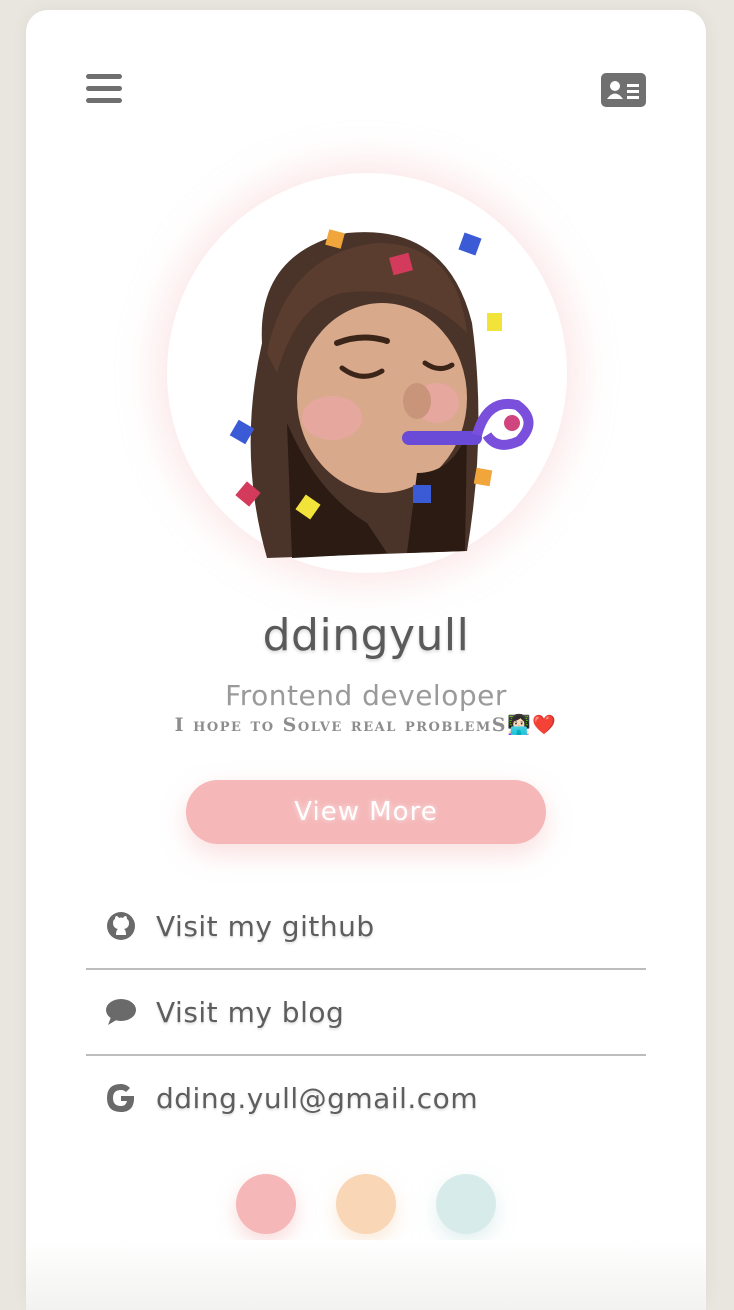 This screenshot has height=1310, width=734. I want to click on profile-tagline: I hope to Solve real problemS👩🏻‍💻❤️, so click(366, 724).